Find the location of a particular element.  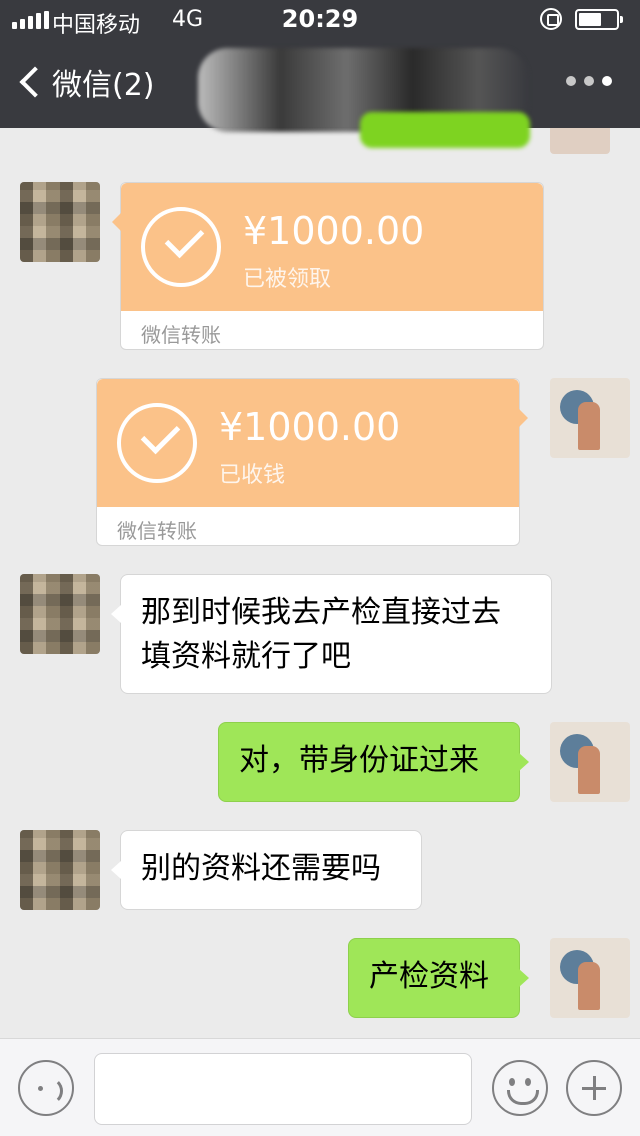

input-bar is located at coordinates (320, 1087).